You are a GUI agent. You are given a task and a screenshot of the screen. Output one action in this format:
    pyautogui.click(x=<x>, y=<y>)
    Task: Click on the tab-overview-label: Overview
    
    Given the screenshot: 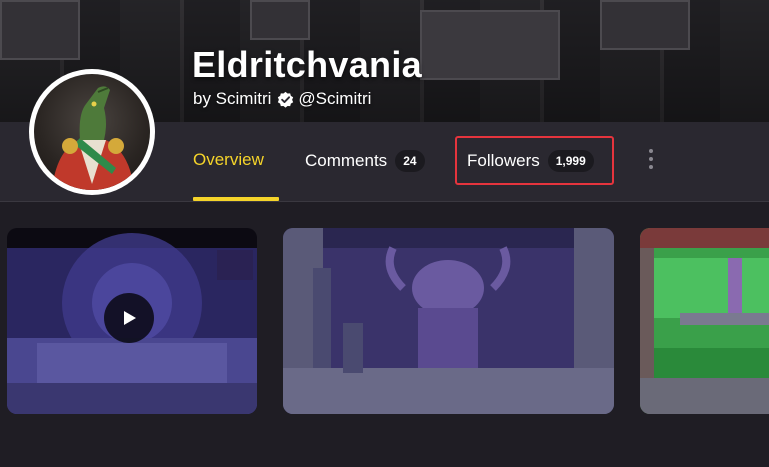 What is the action you would take?
    pyautogui.click(x=228, y=159)
    